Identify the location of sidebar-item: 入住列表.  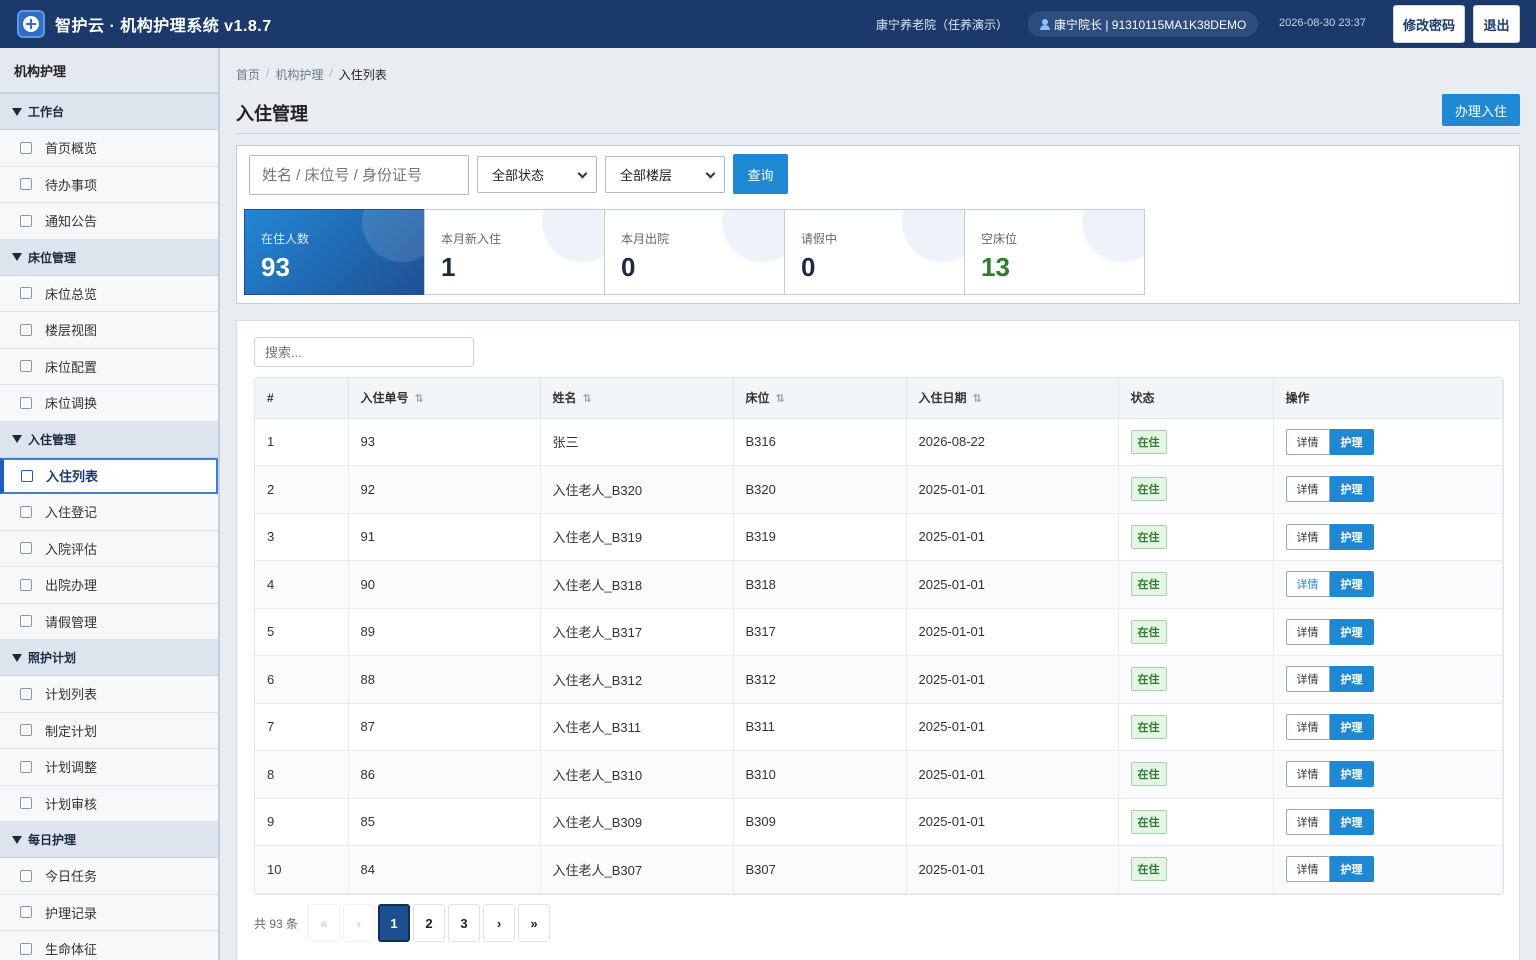
(109, 475).